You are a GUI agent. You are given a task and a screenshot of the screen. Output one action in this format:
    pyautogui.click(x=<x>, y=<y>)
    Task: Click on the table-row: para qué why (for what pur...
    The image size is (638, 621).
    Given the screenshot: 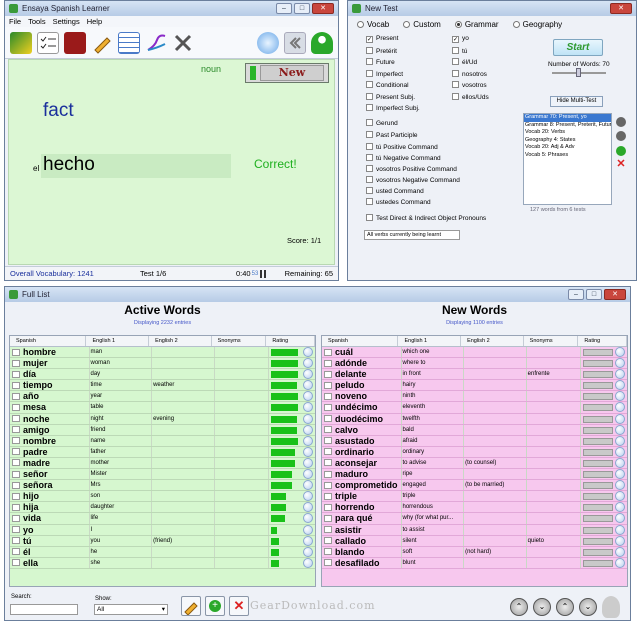 What is the action you would take?
    pyautogui.click(x=474, y=519)
    